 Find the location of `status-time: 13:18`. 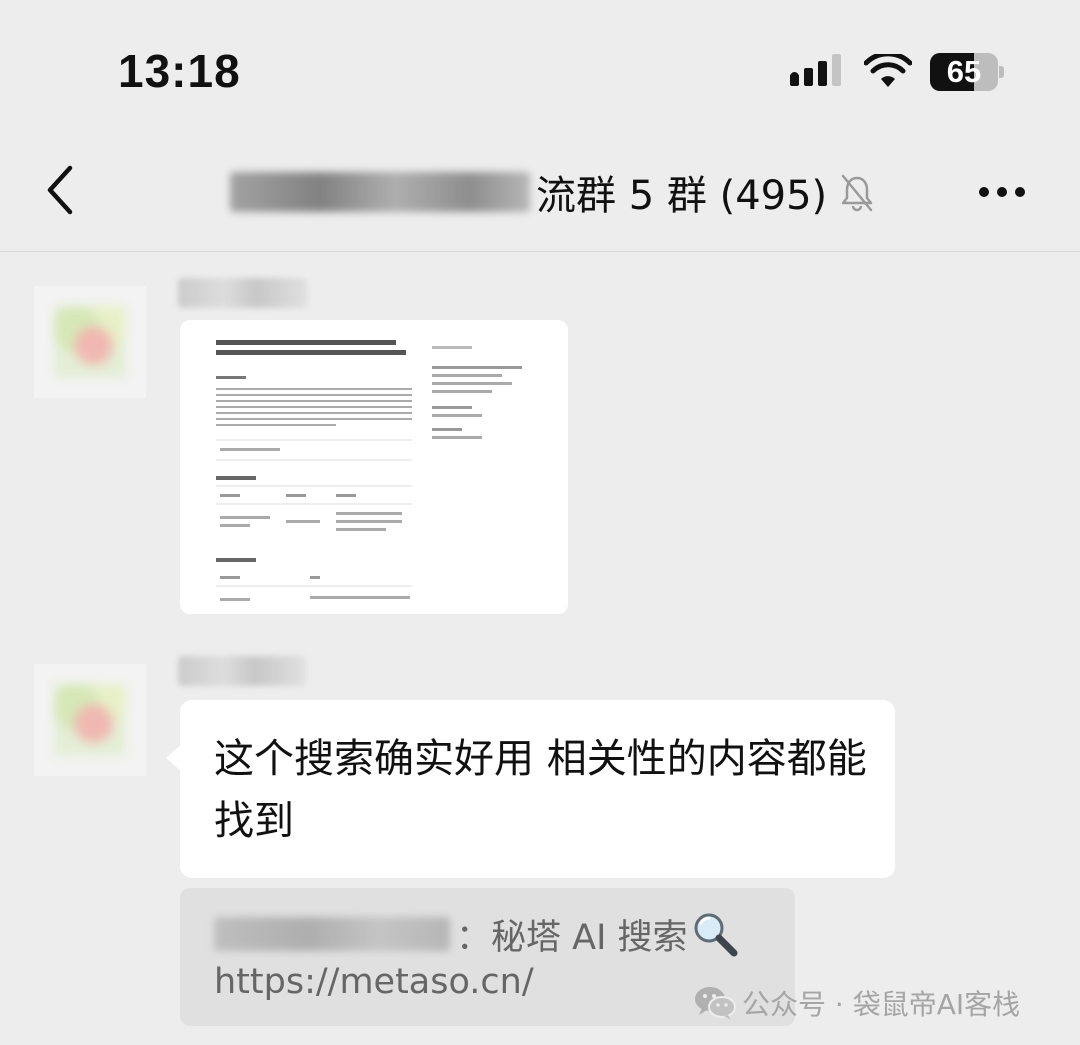

status-time: 13:18 is located at coordinates (179, 71).